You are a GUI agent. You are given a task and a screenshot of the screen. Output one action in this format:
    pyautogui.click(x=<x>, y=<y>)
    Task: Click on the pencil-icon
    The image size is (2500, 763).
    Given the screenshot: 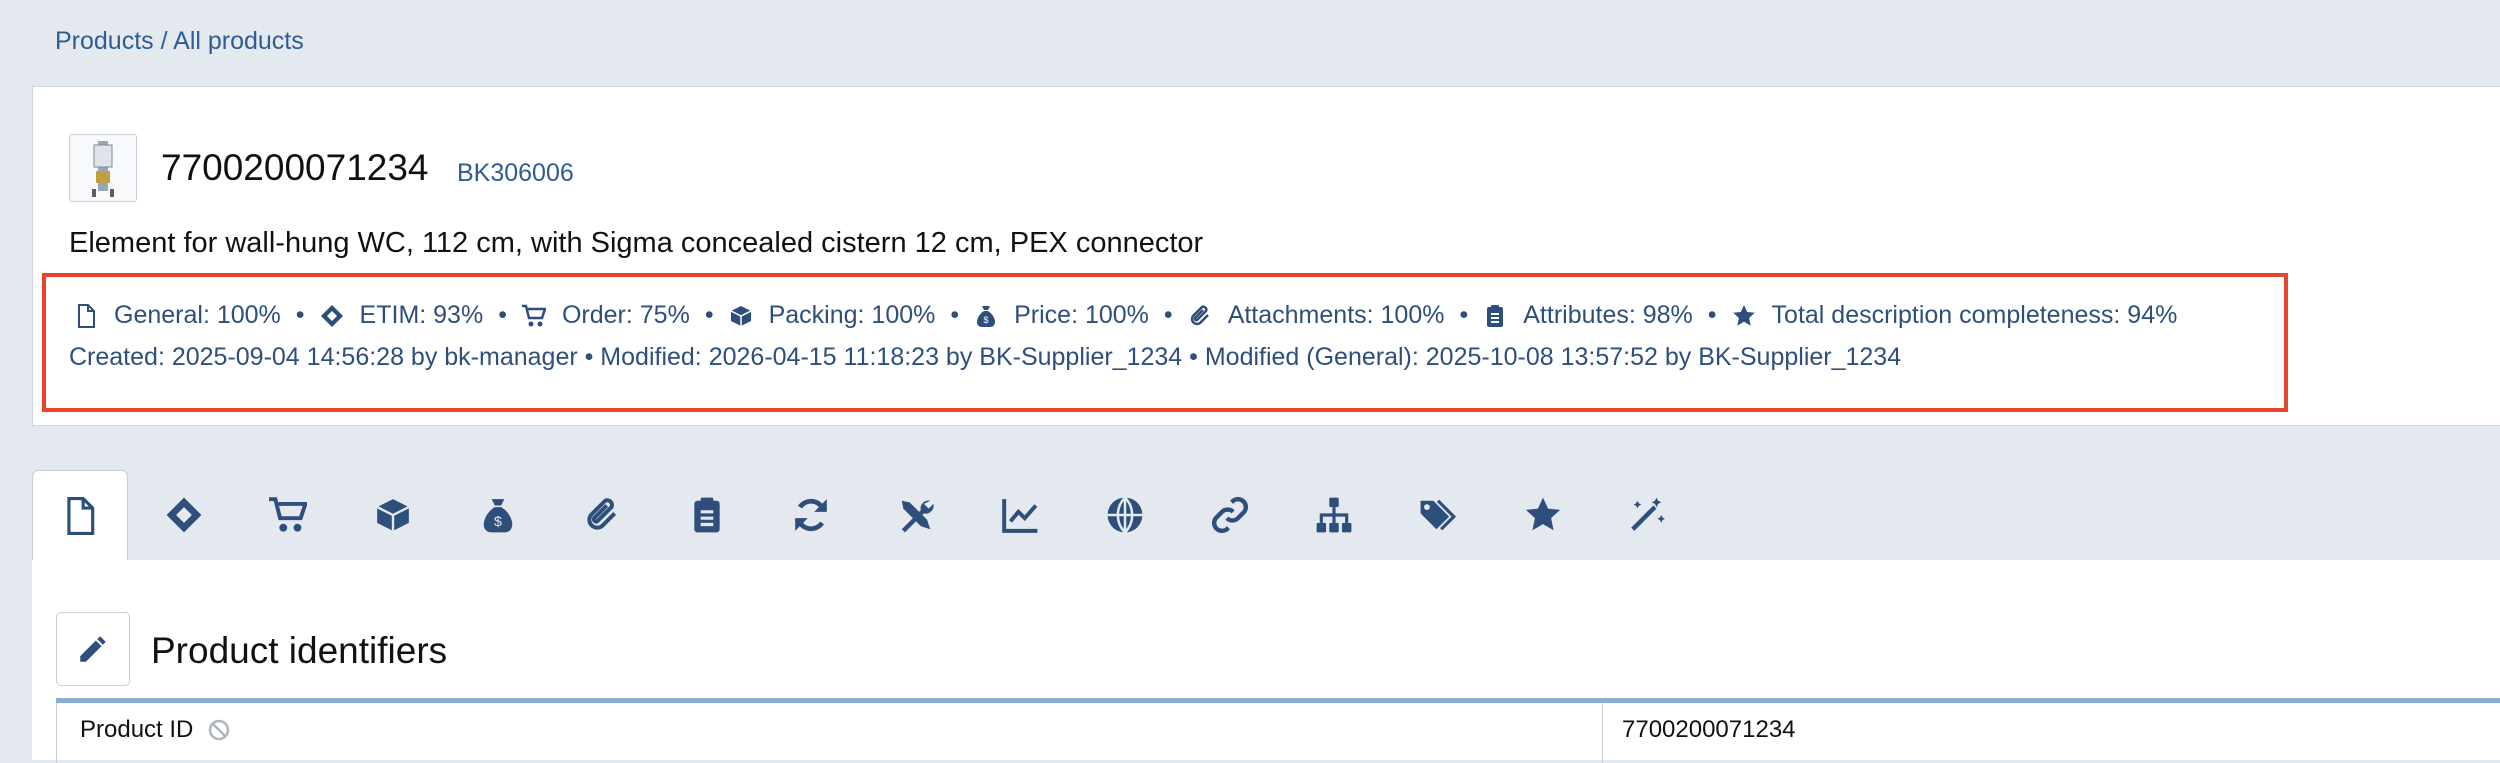 What is the action you would take?
    pyautogui.click(x=93, y=649)
    